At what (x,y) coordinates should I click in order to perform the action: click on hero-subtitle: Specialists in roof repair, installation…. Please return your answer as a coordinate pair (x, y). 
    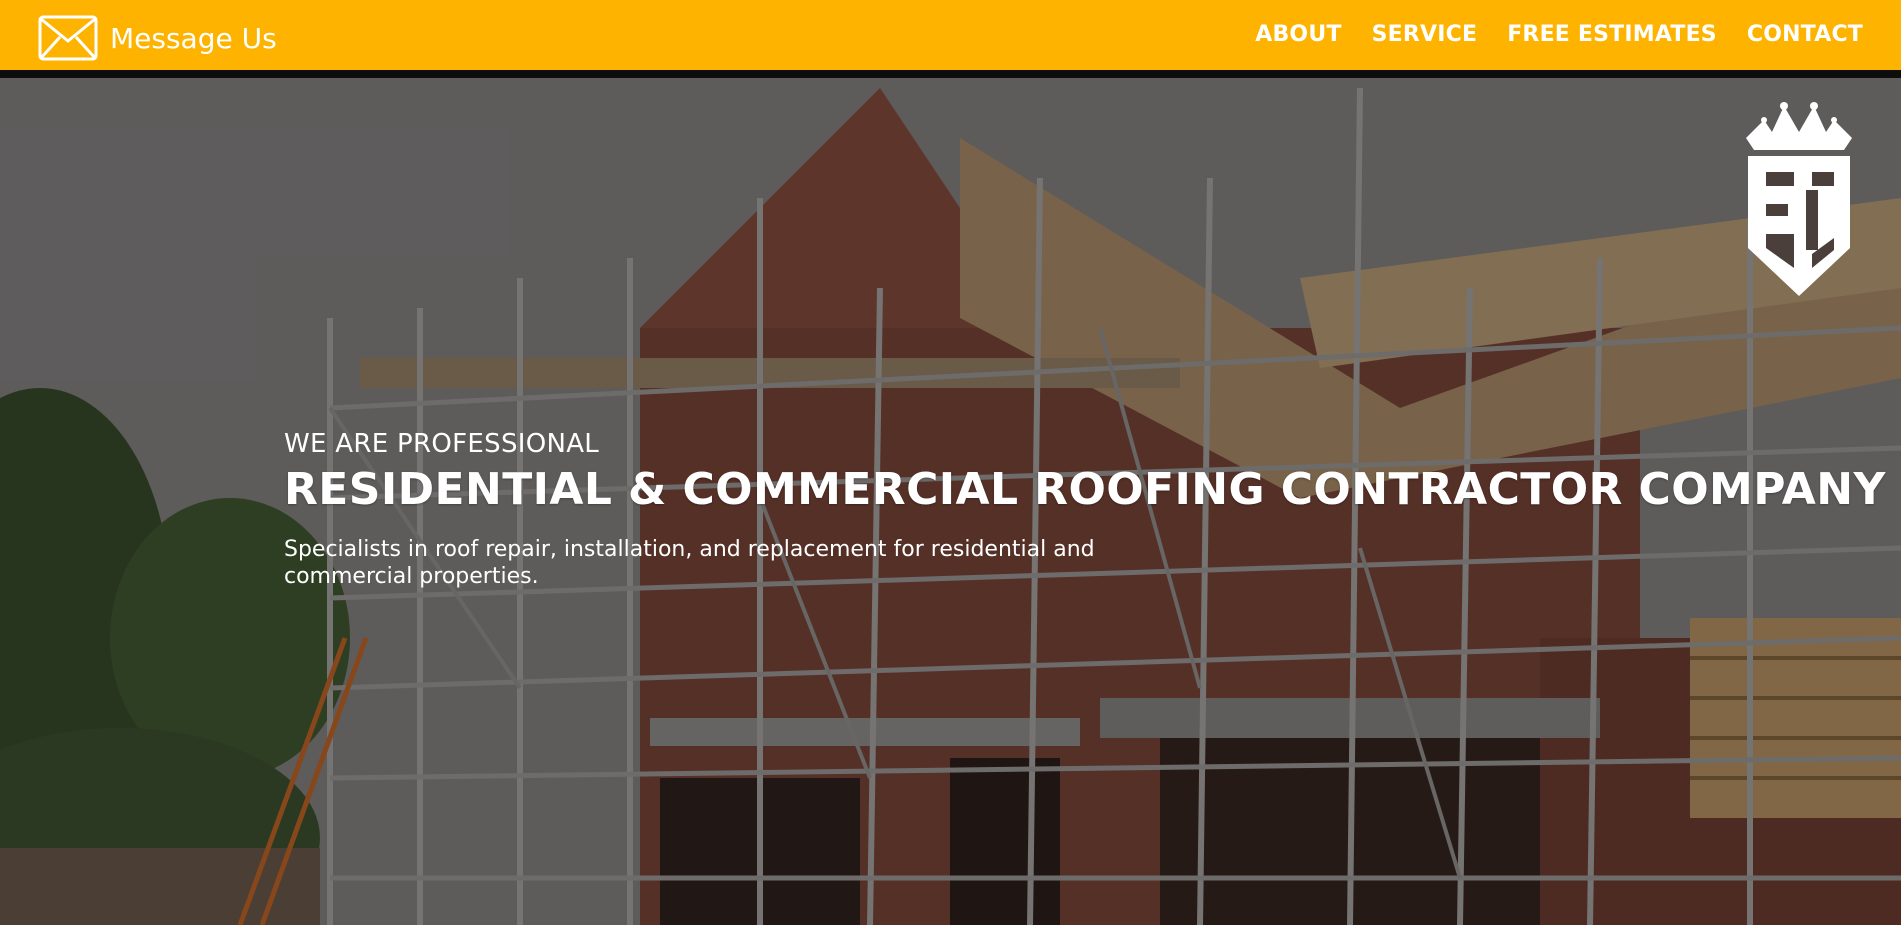
    Looking at the image, I should click on (689, 563).